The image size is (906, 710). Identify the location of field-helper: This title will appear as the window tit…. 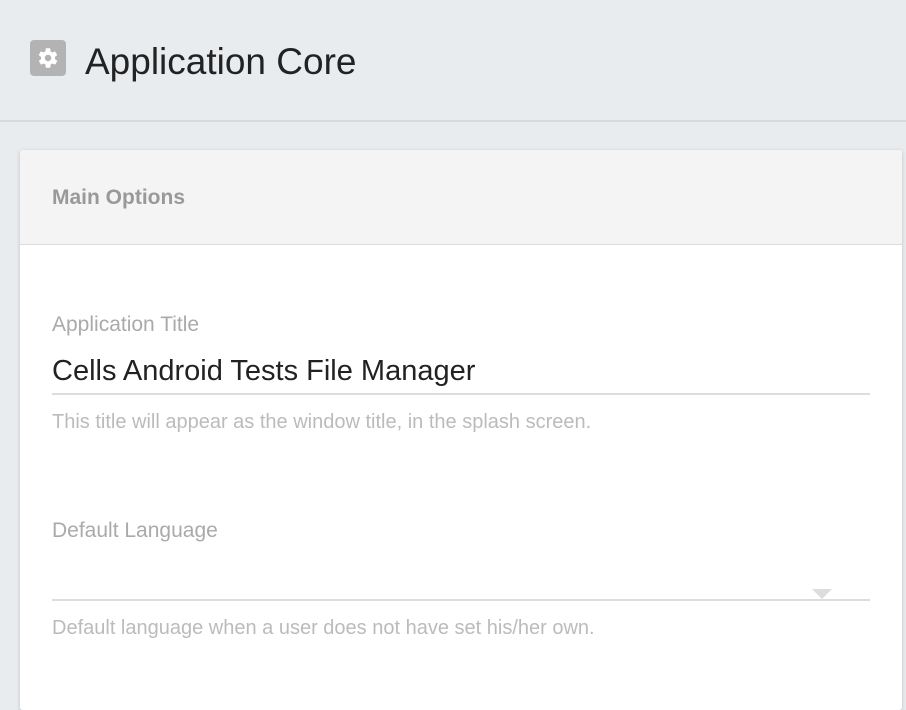
(322, 422).